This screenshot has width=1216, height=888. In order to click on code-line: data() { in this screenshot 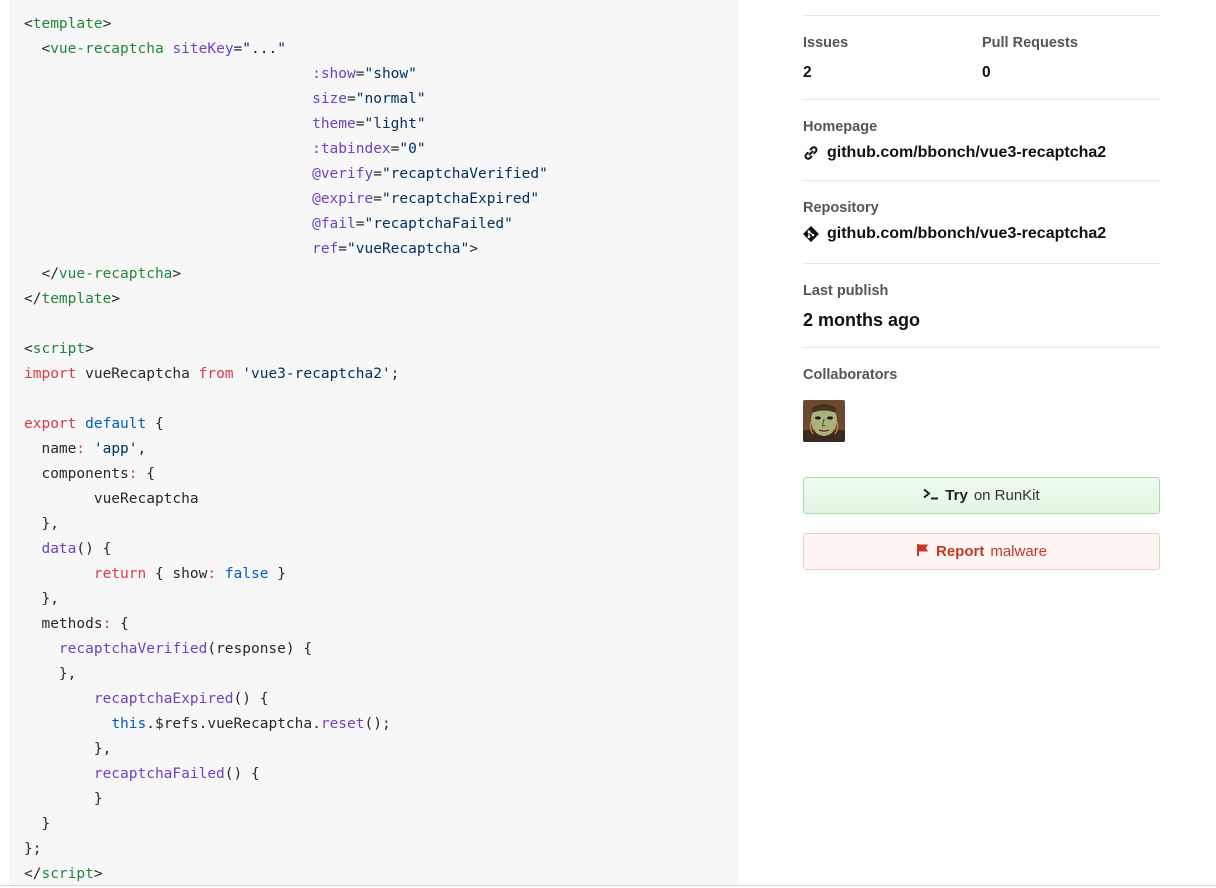, I will do `click(286, 549)`.